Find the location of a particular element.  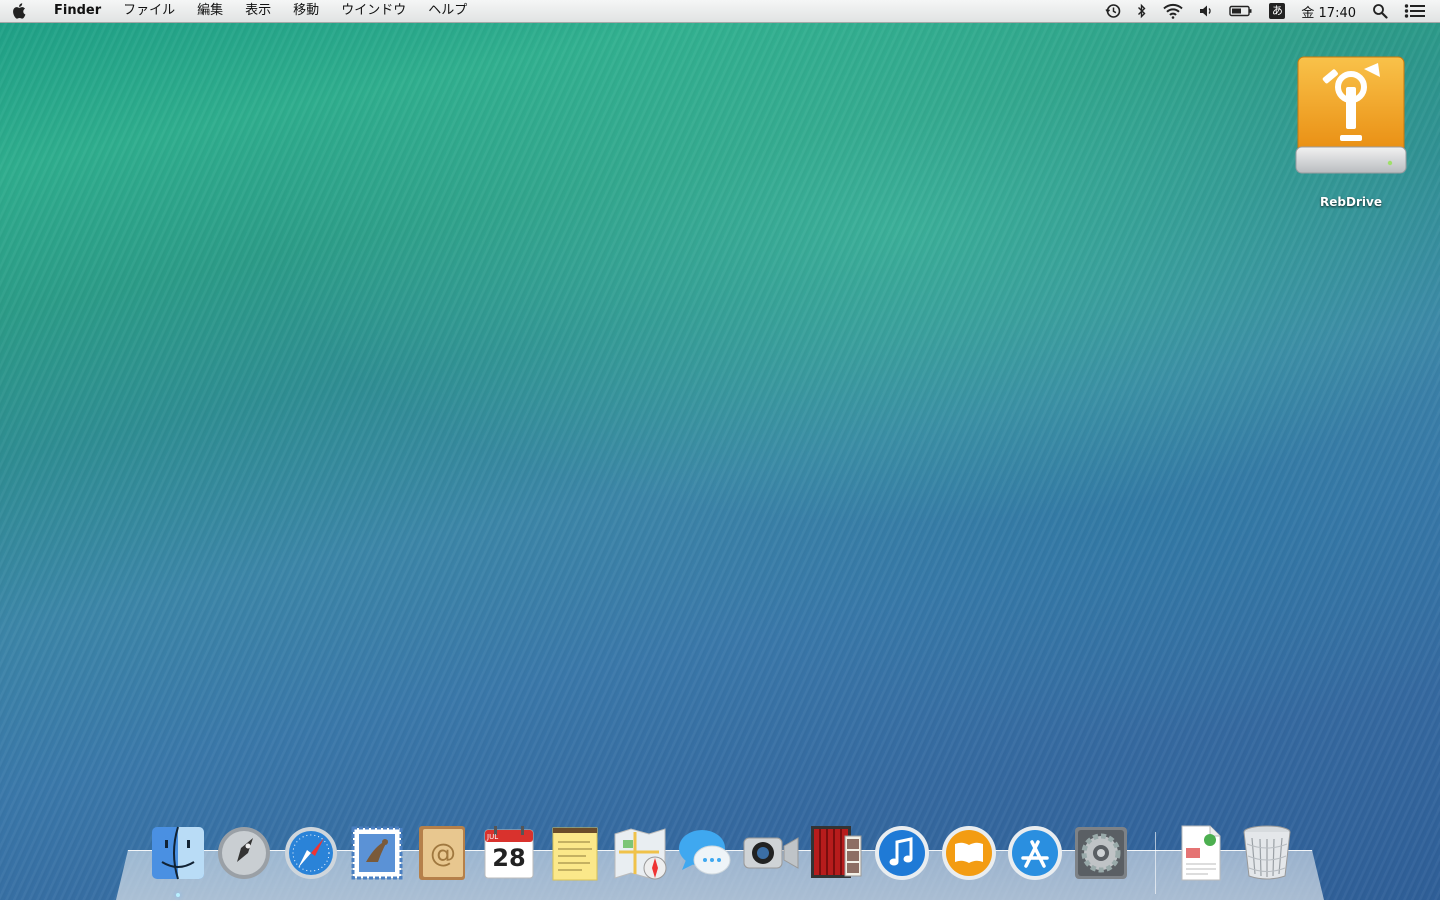

launchpad-icon is located at coordinates (244, 853).